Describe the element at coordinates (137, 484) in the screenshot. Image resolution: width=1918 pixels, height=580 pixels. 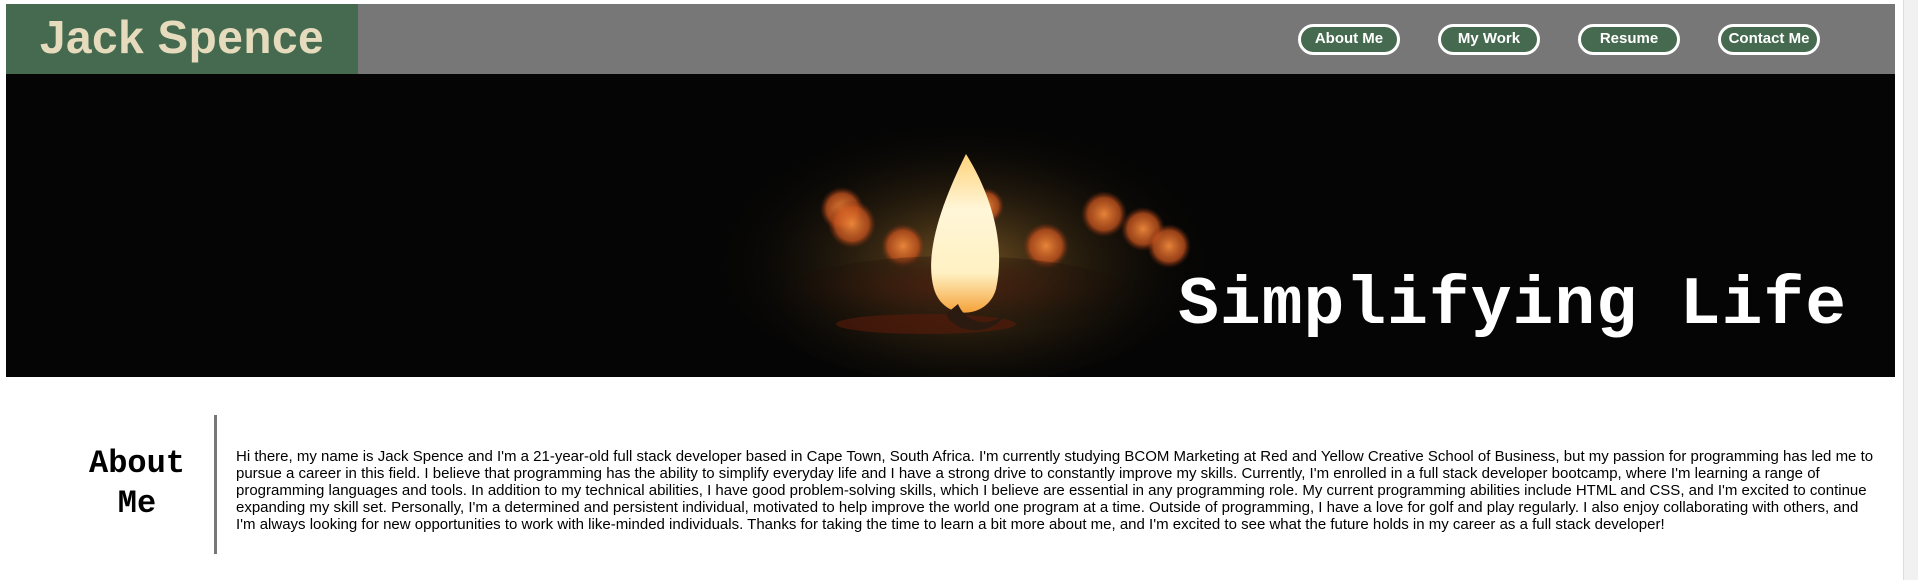
I see `about-heading: About Me` at that location.